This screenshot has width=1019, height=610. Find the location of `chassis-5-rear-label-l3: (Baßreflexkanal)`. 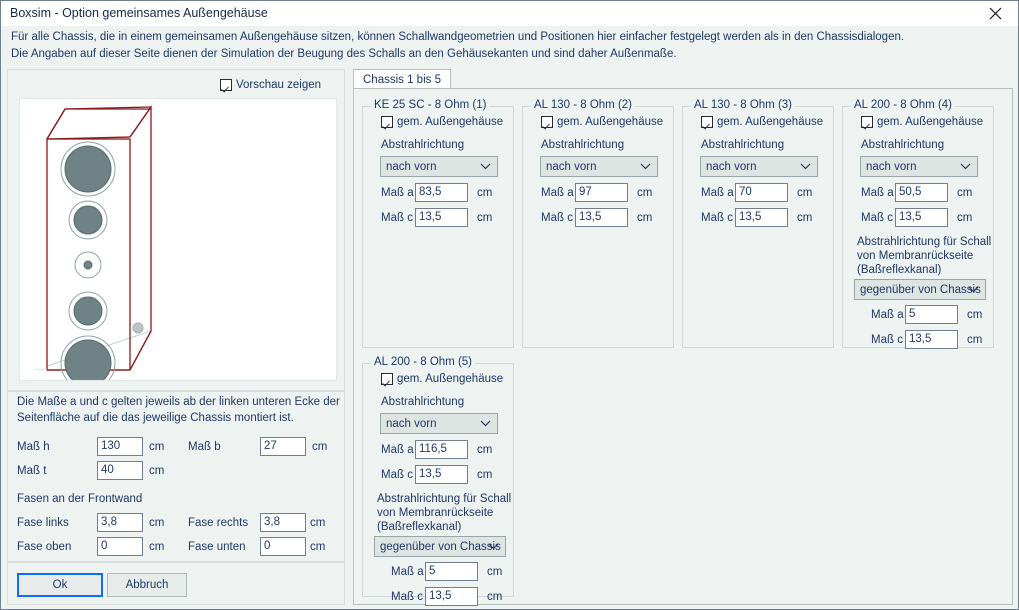

chassis-5-rear-label-l3: (Baßreflexkanal) is located at coordinates (419, 527).